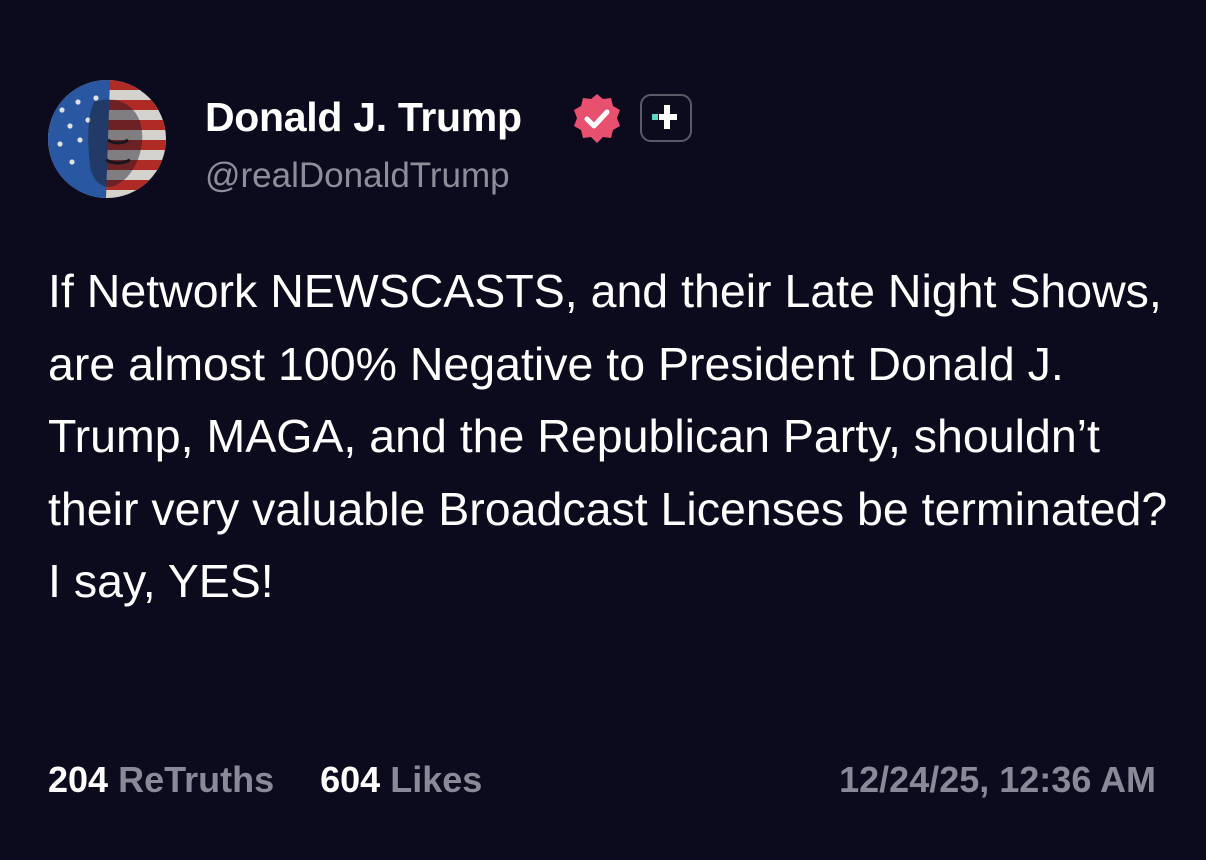  What do you see at coordinates (436, 779) in the screenshot?
I see `likes-label: Likes` at bounding box center [436, 779].